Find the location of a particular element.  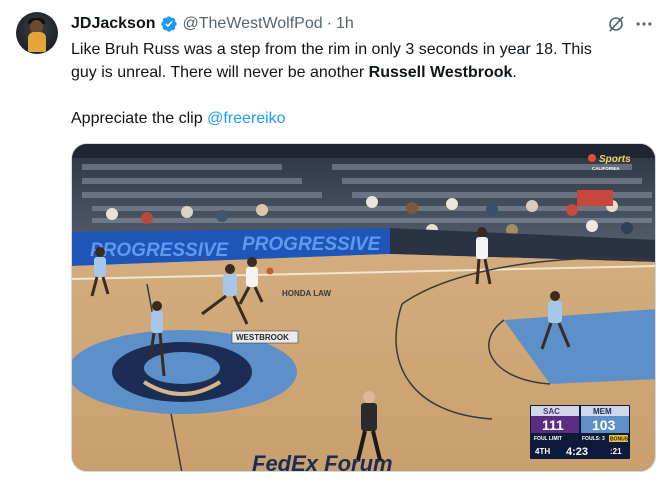

more-dots-icon is located at coordinates (644, 24).